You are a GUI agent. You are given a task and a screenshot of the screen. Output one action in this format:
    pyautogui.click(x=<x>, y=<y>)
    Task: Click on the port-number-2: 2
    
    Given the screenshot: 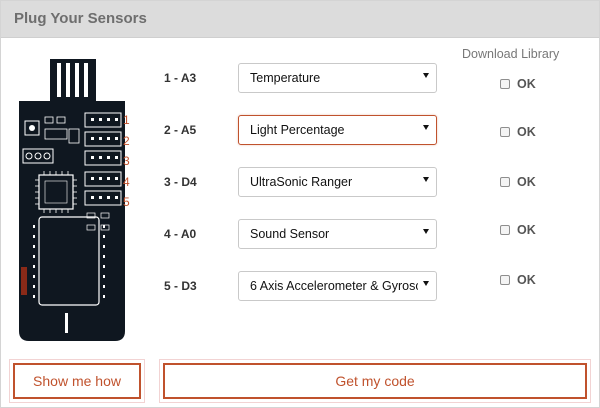 What is the action you would take?
    pyautogui.click(x=126, y=141)
    